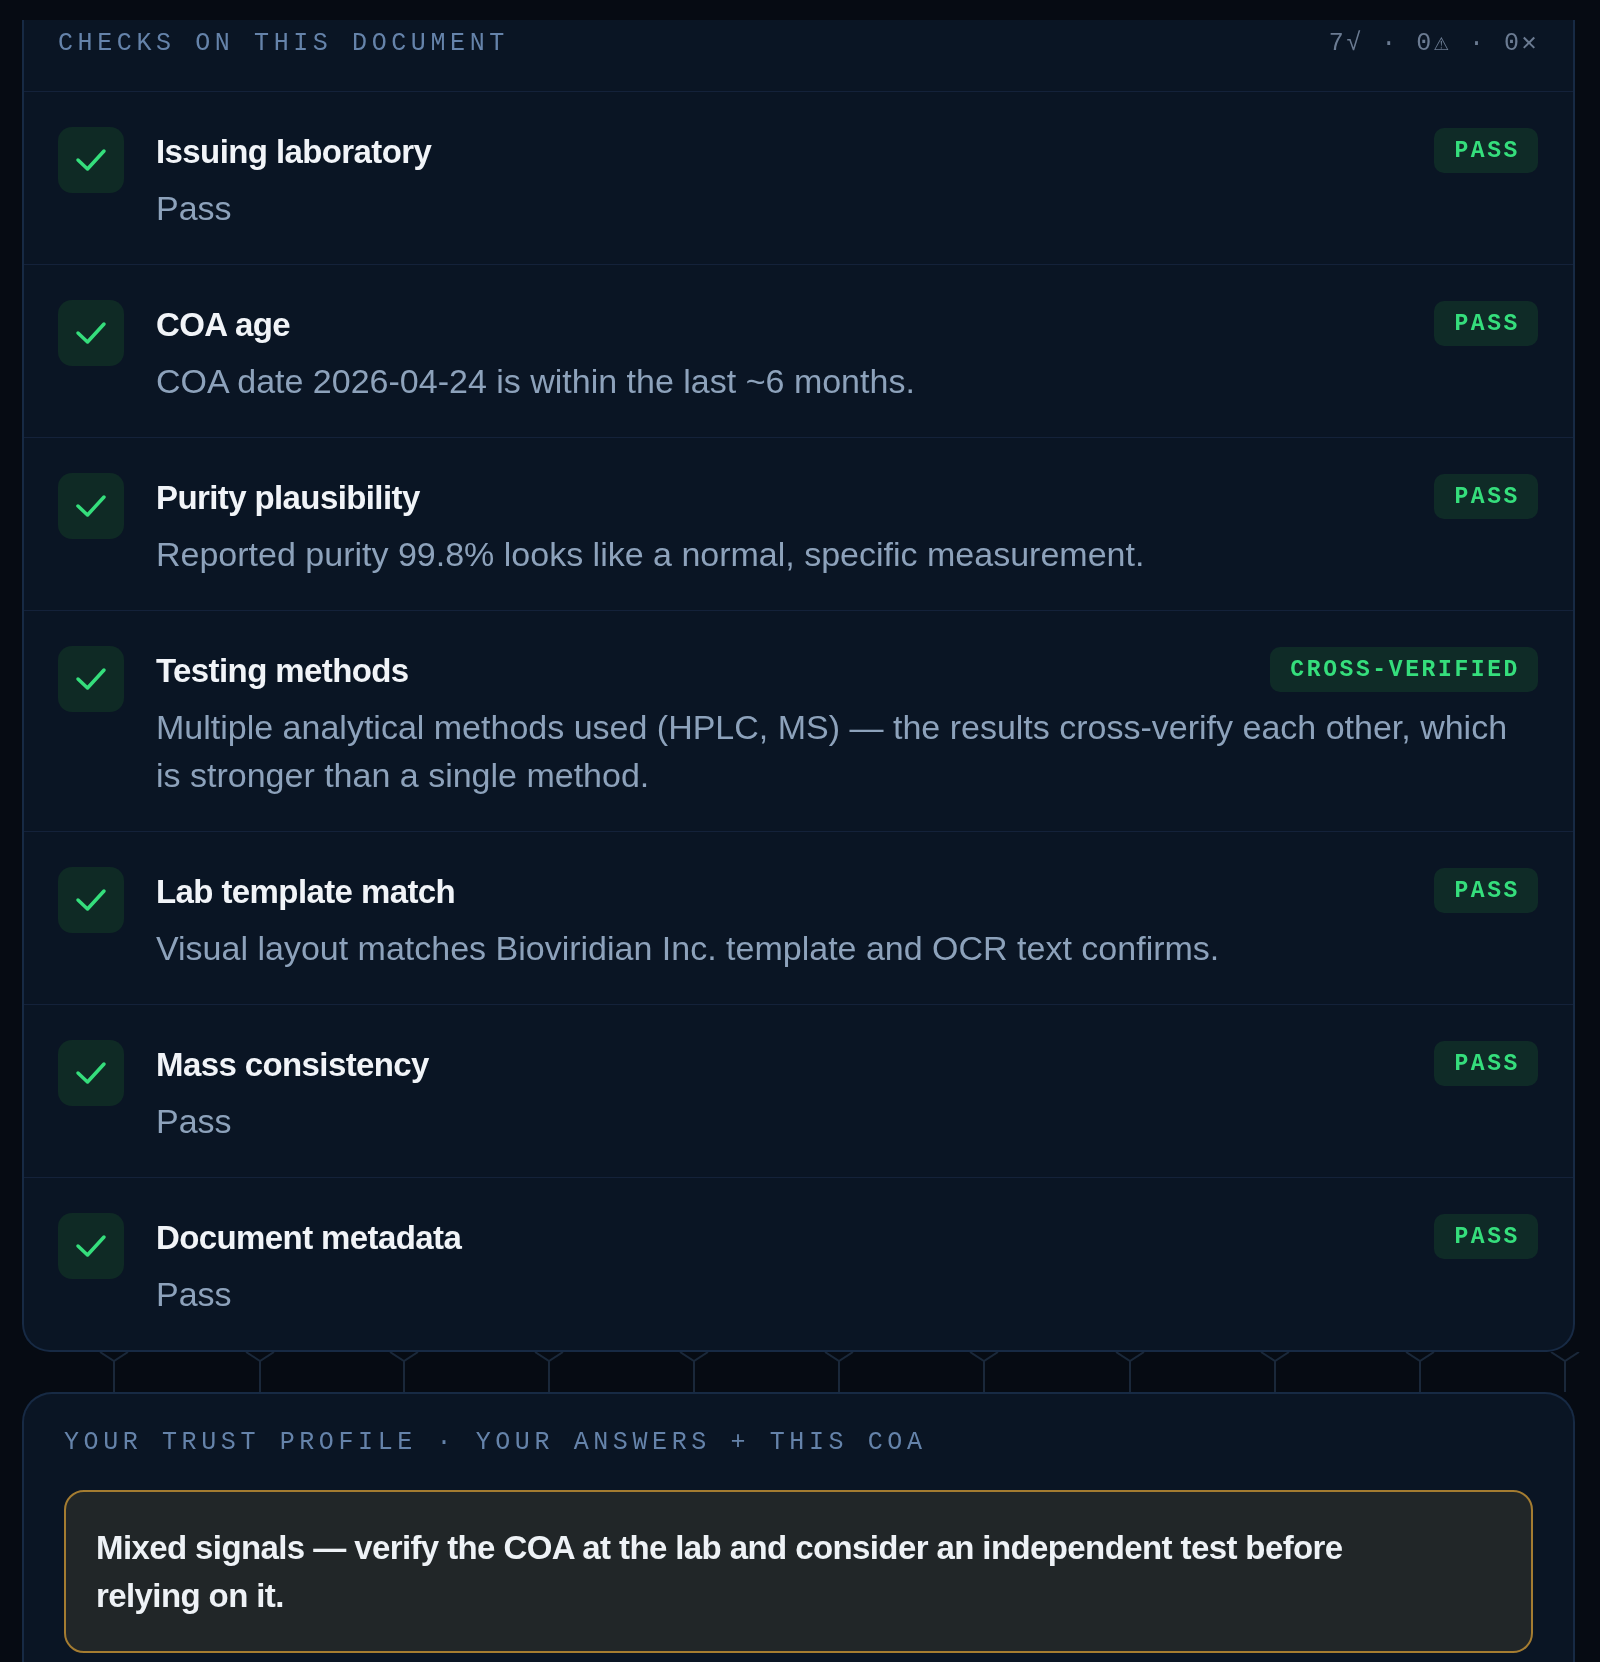 The image size is (1600, 1662). What do you see at coordinates (496, 1443) in the screenshot?
I see `section-heading: YOUR TRUST PROFILE · YOUR ANSWERS + THIS COA` at bounding box center [496, 1443].